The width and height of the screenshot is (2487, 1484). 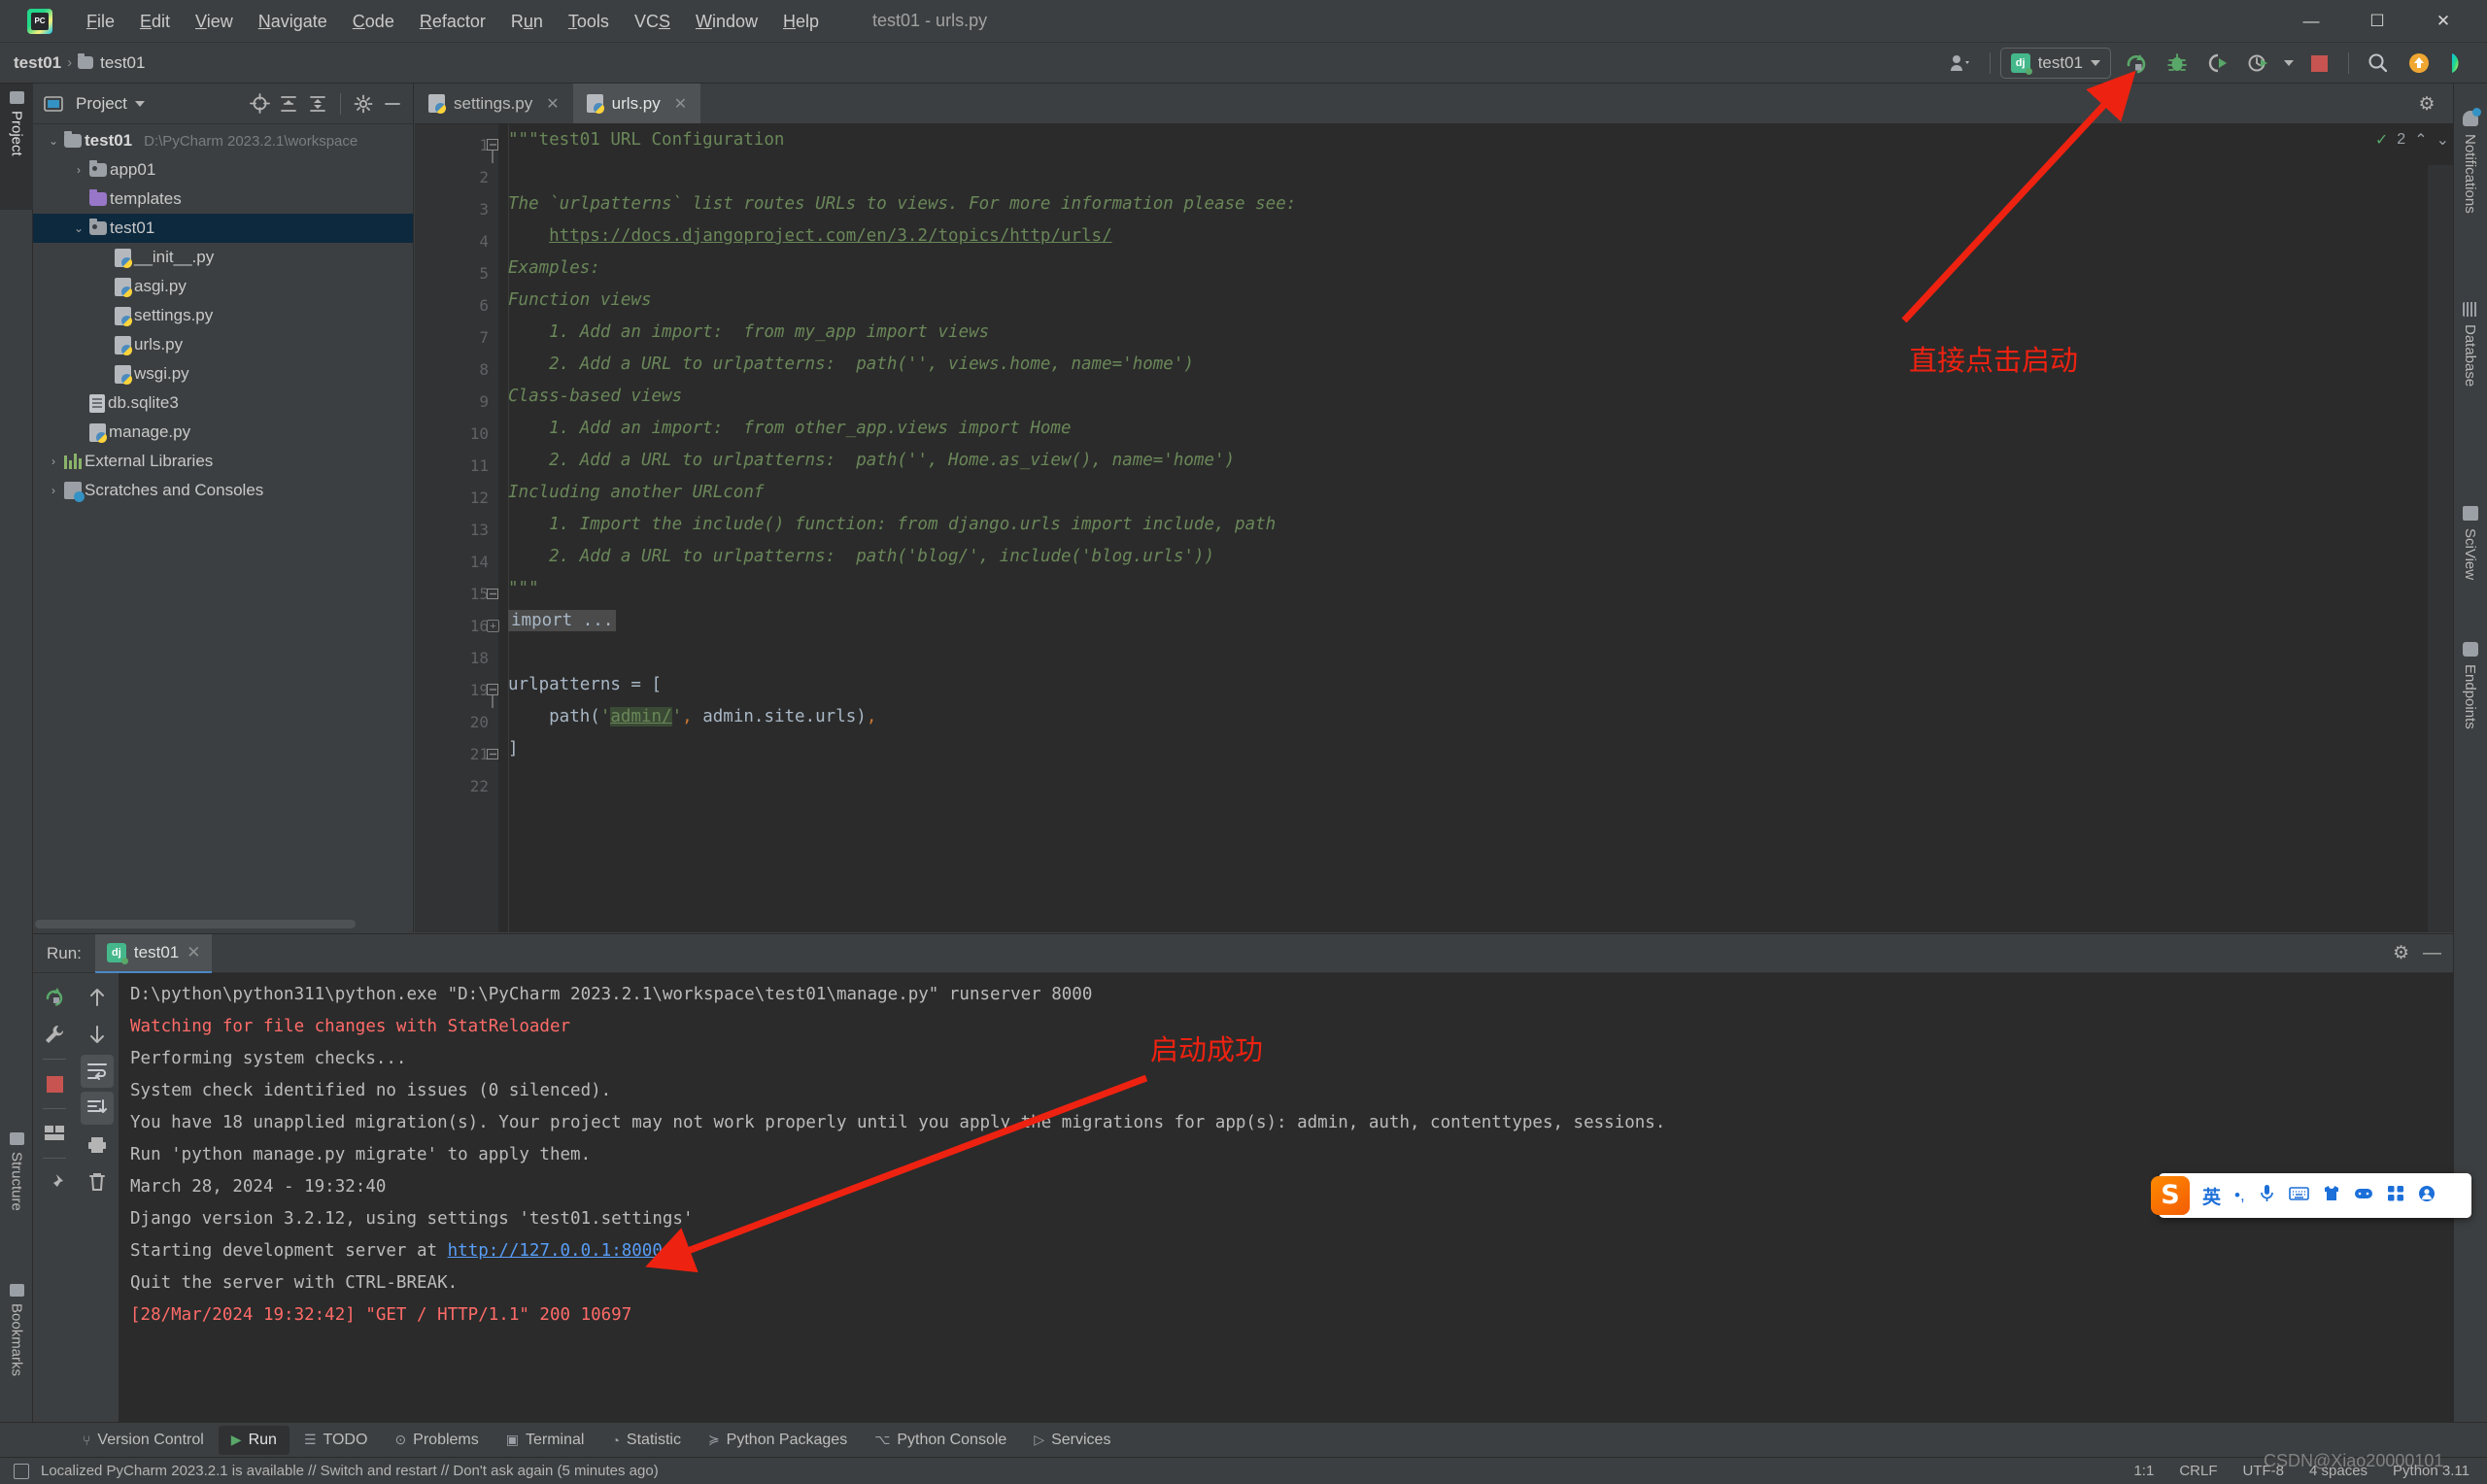 What do you see at coordinates (97, 1071) in the screenshot?
I see `soft-wrap-icon` at bounding box center [97, 1071].